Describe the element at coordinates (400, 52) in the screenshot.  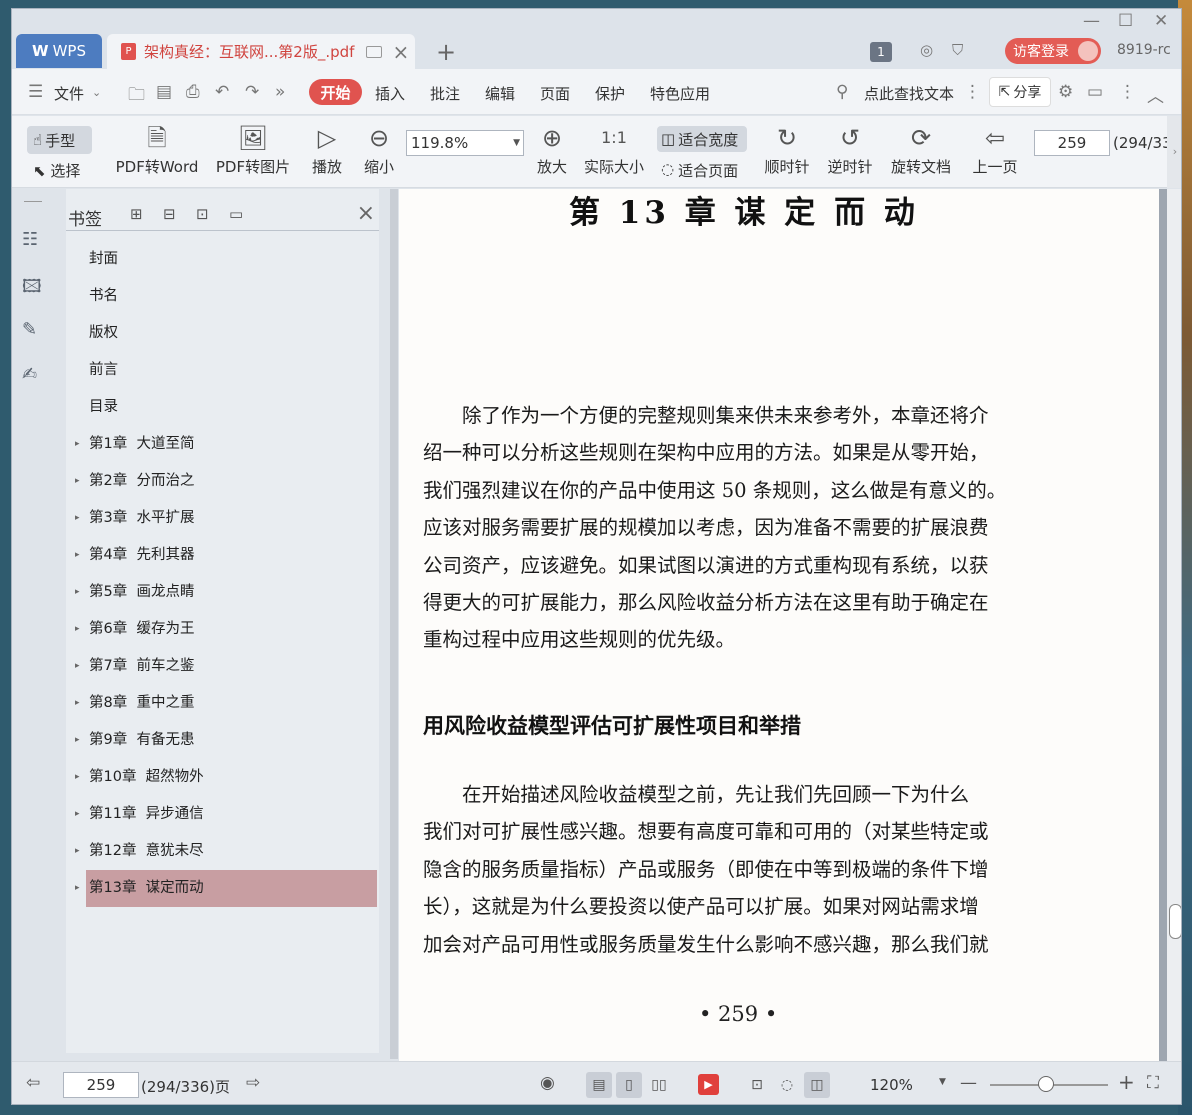
I see `close-tab-icon: ×` at that location.